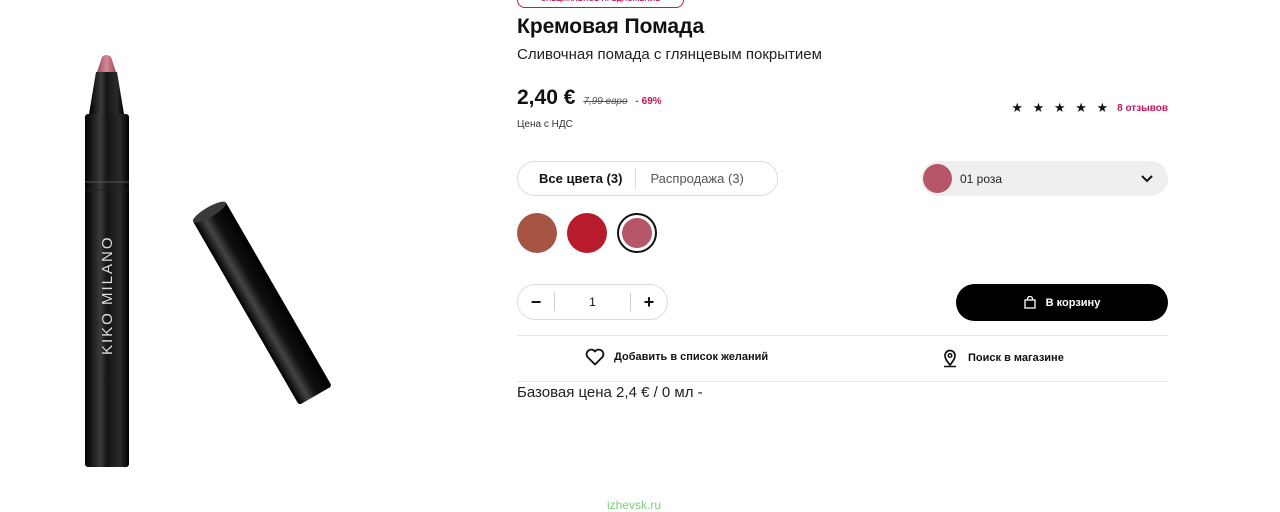  I want to click on brand-logo: KIKO MILANO, so click(107, 295).